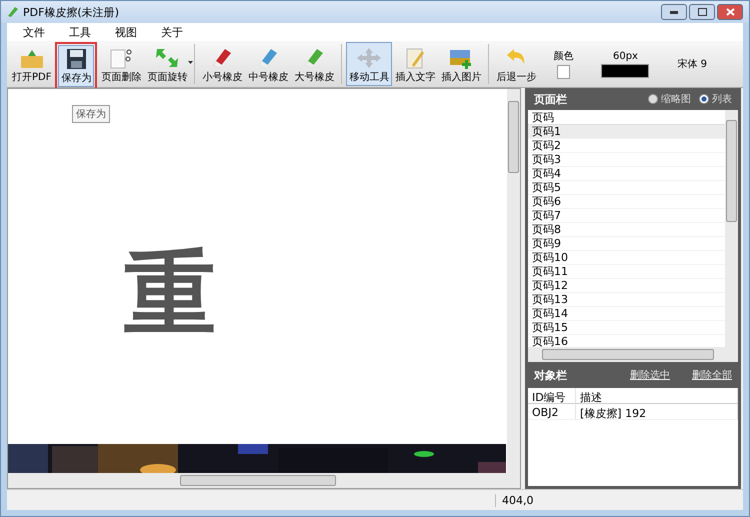 This screenshot has width=750, height=517. I want to click on maximize-button, so click(702, 12).